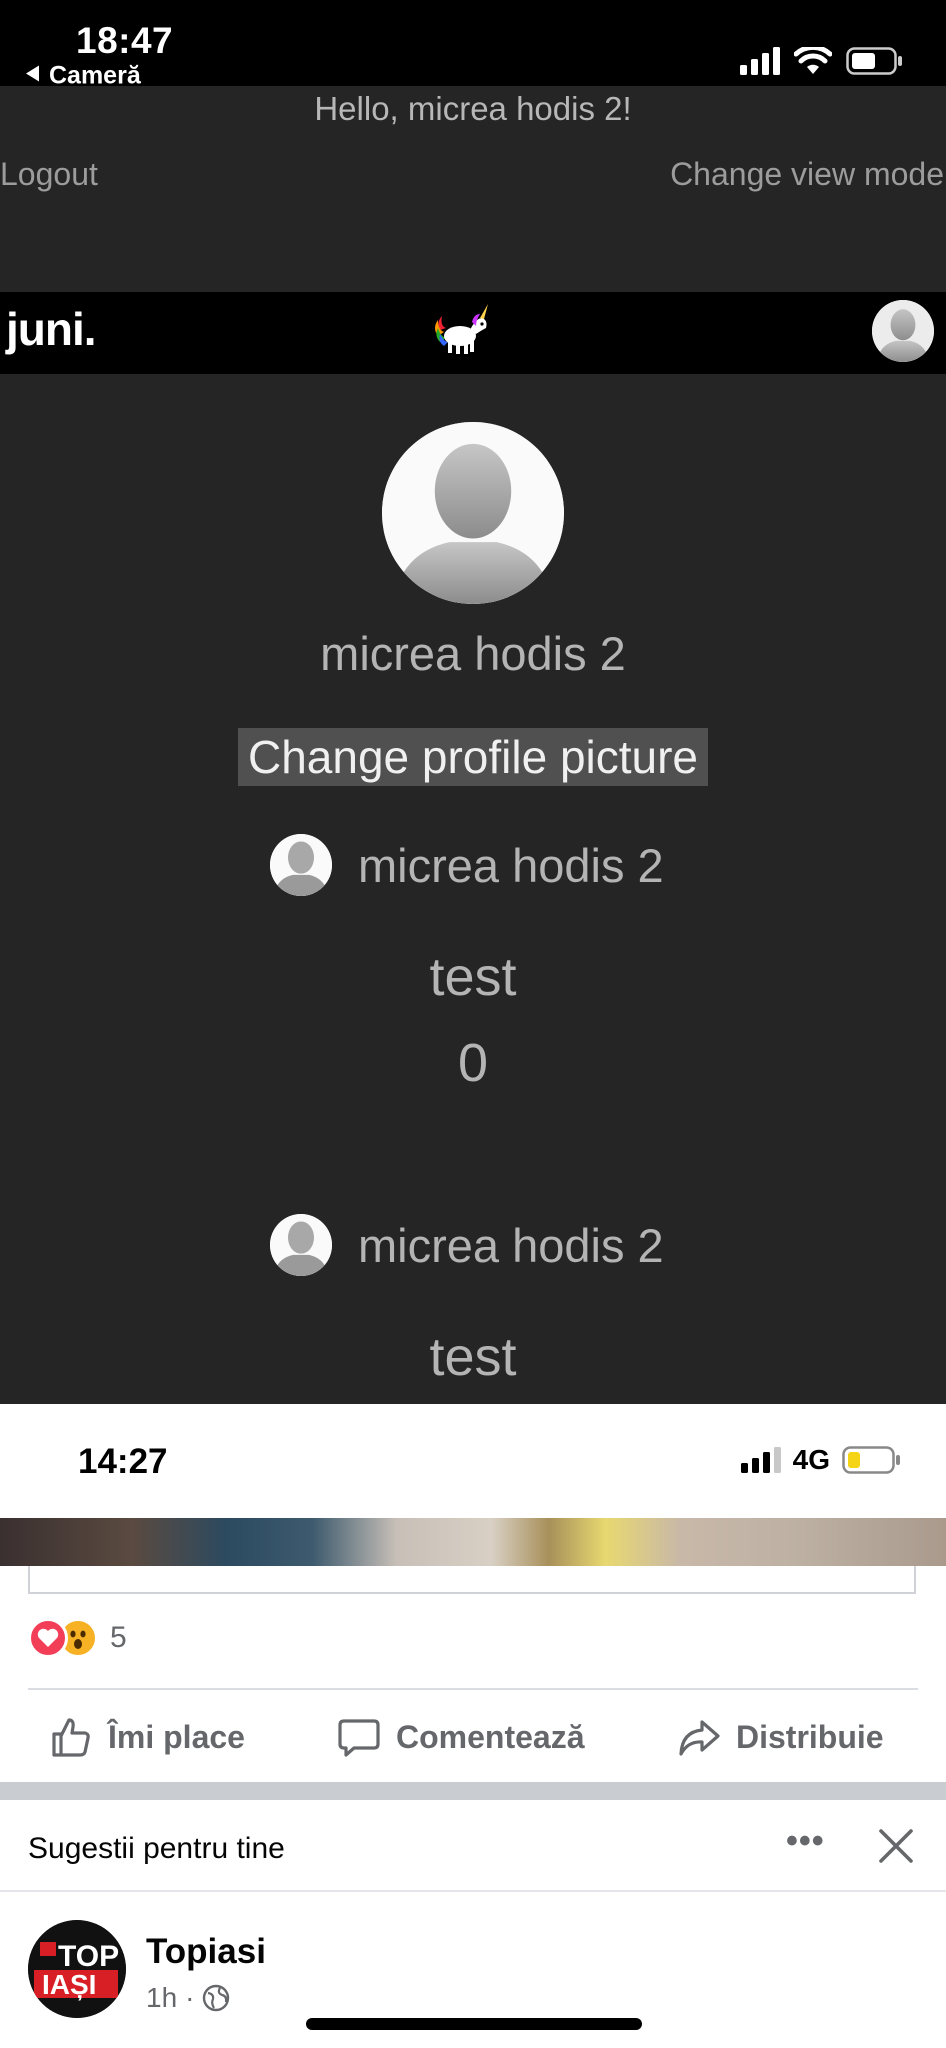 The height and width of the screenshot is (2048, 946). I want to click on photo-frame, so click(472, 1580).